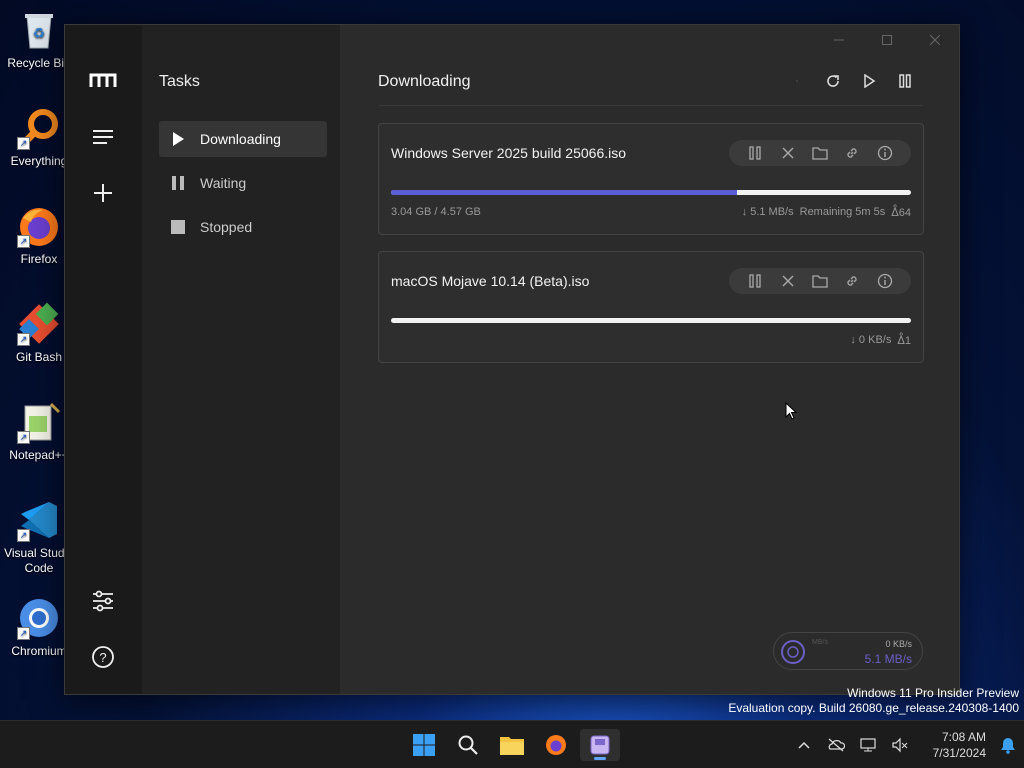  I want to click on add-task-icon, so click(103, 193).